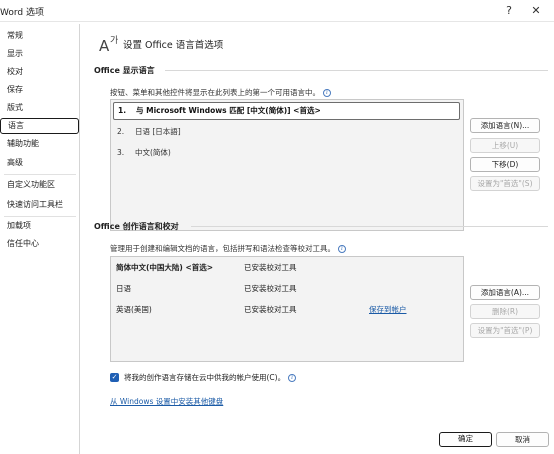 This screenshot has height=454, width=554. I want to click on table-row: 日语 已安装校对工具, so click(286, 289).